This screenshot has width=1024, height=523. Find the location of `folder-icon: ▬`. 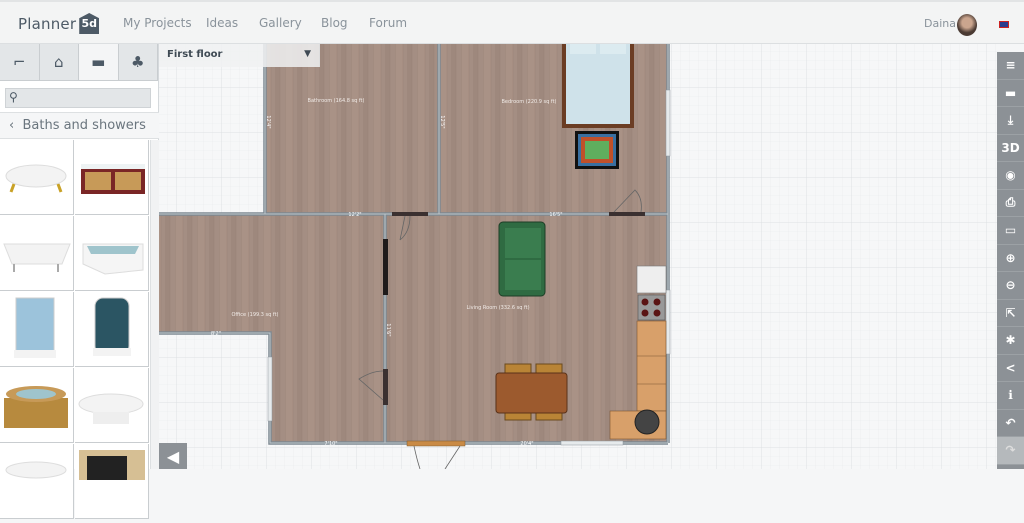

folder-icon: ▬ is located at coordinates (1010, 92).